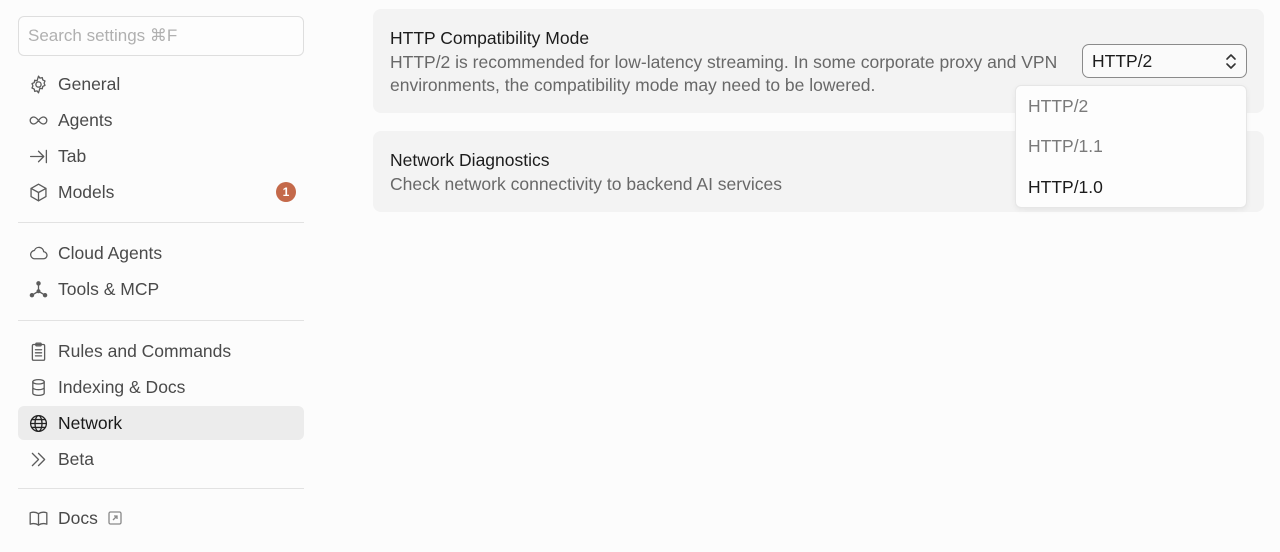  I want to click on cube-icon, so click(38, 192).